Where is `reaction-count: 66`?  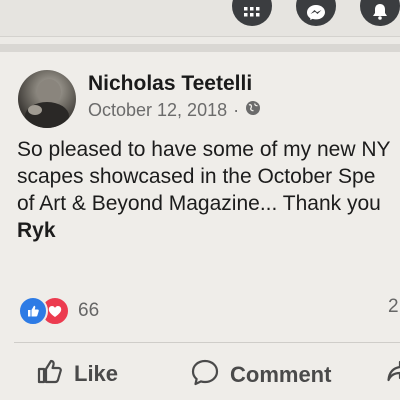
reaction-count: 66 is located at coordinates (89, 310).